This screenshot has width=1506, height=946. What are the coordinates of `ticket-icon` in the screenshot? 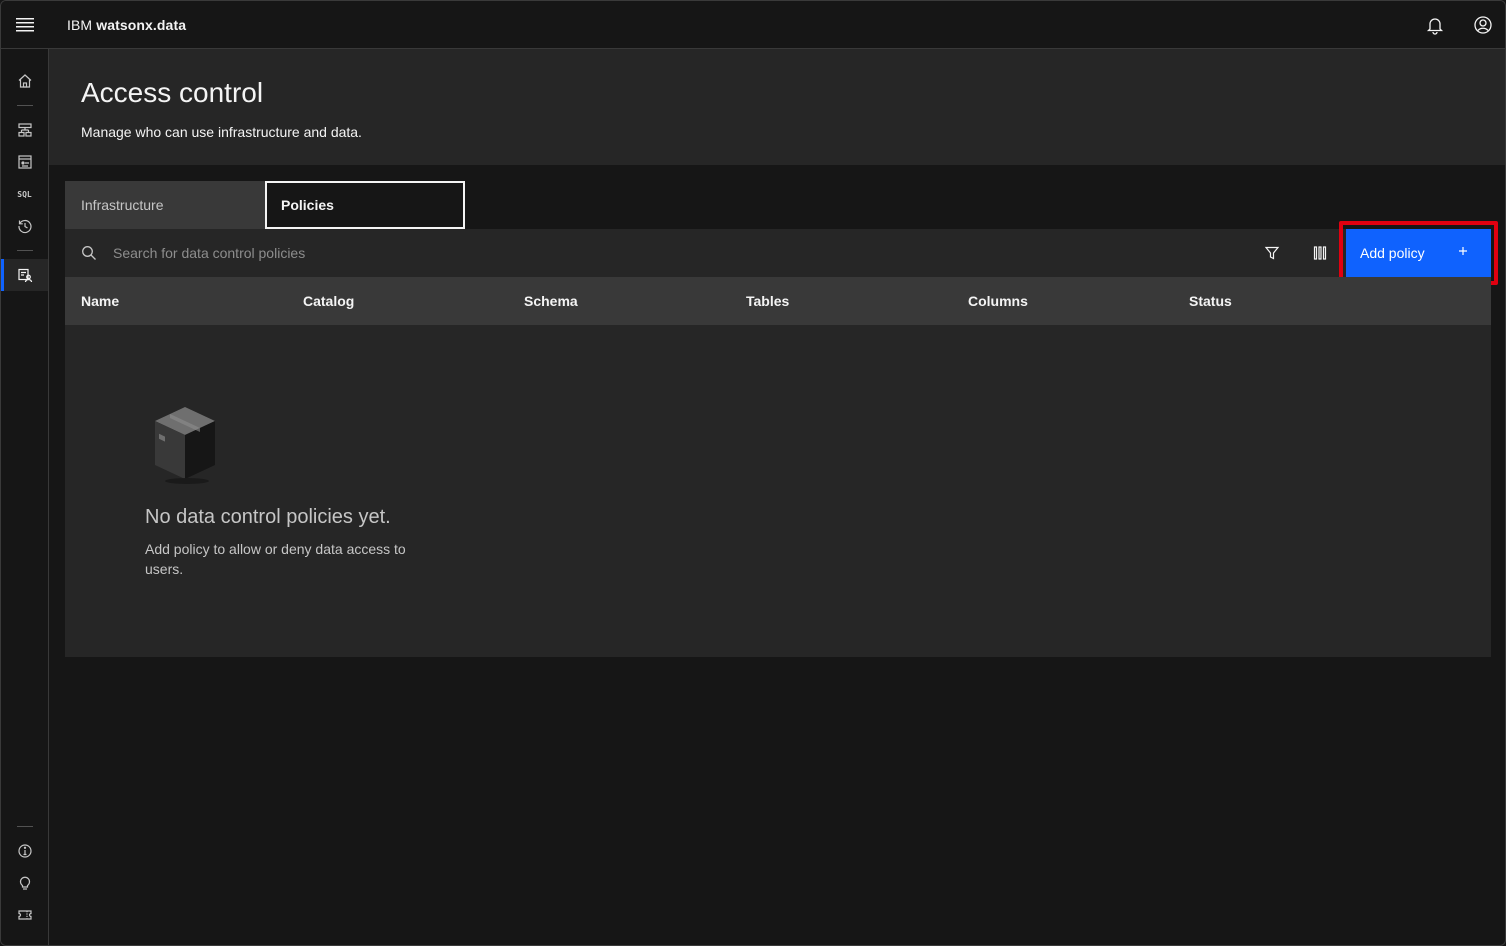 It's located at (24, 915).